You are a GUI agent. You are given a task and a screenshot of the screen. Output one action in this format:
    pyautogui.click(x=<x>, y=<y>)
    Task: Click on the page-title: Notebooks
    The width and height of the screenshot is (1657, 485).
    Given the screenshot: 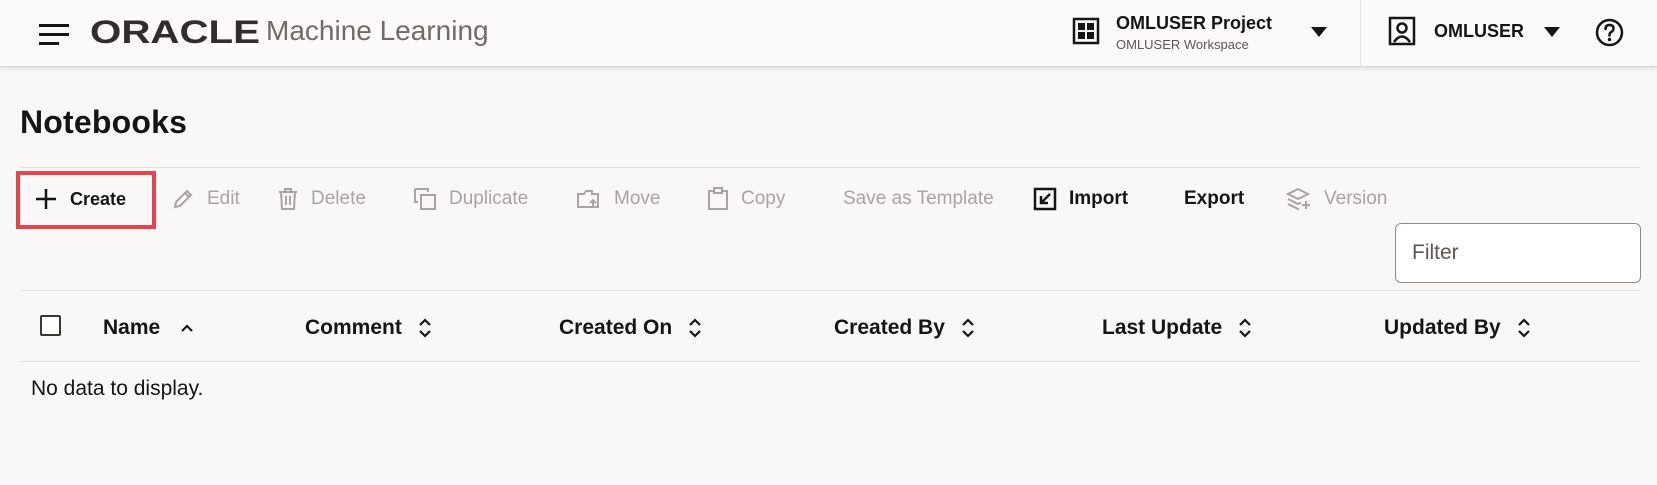 What is the action you would take?
    pyautogui.click(x=104, y=122)
    